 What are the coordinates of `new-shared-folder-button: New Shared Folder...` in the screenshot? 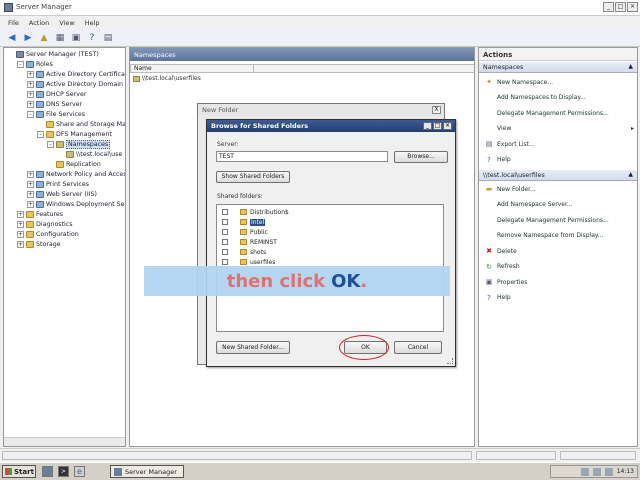 It's located at (253, 347).